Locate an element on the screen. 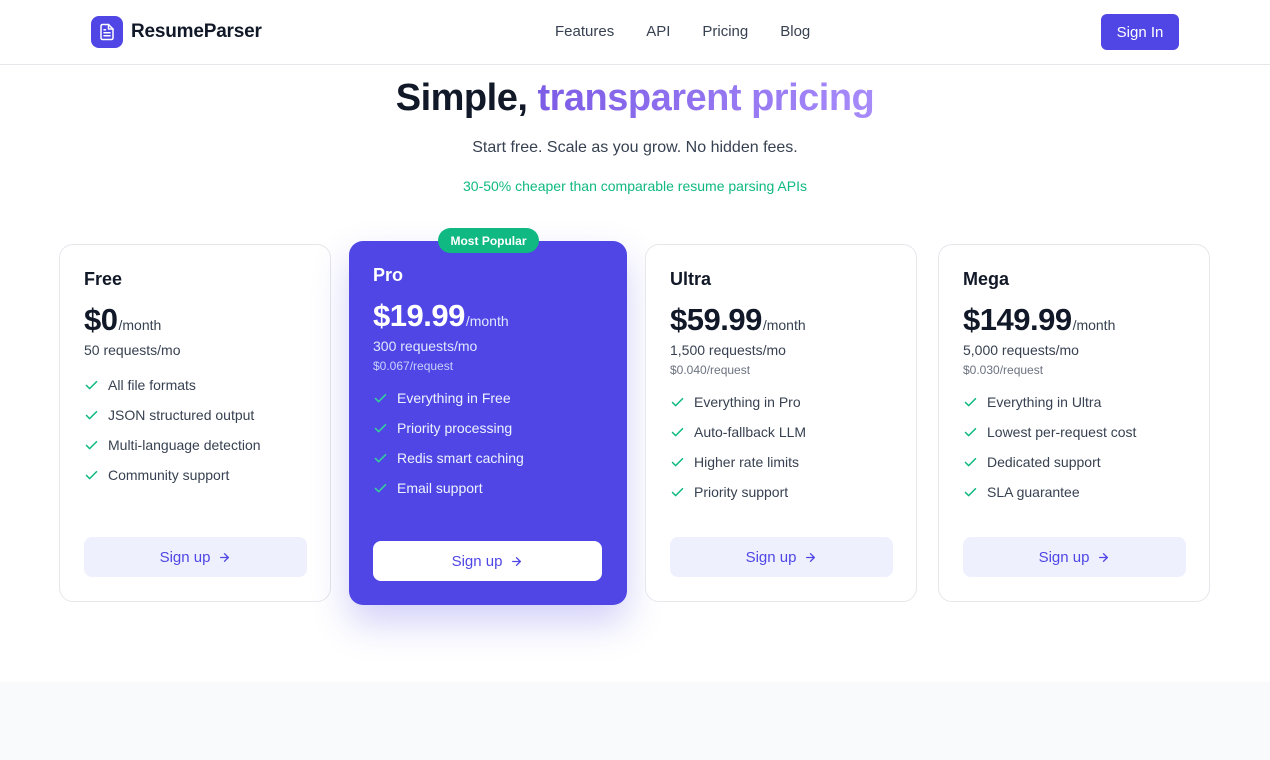  feature-item: Lowest per-request cost is located at coordinates (1074, 432).